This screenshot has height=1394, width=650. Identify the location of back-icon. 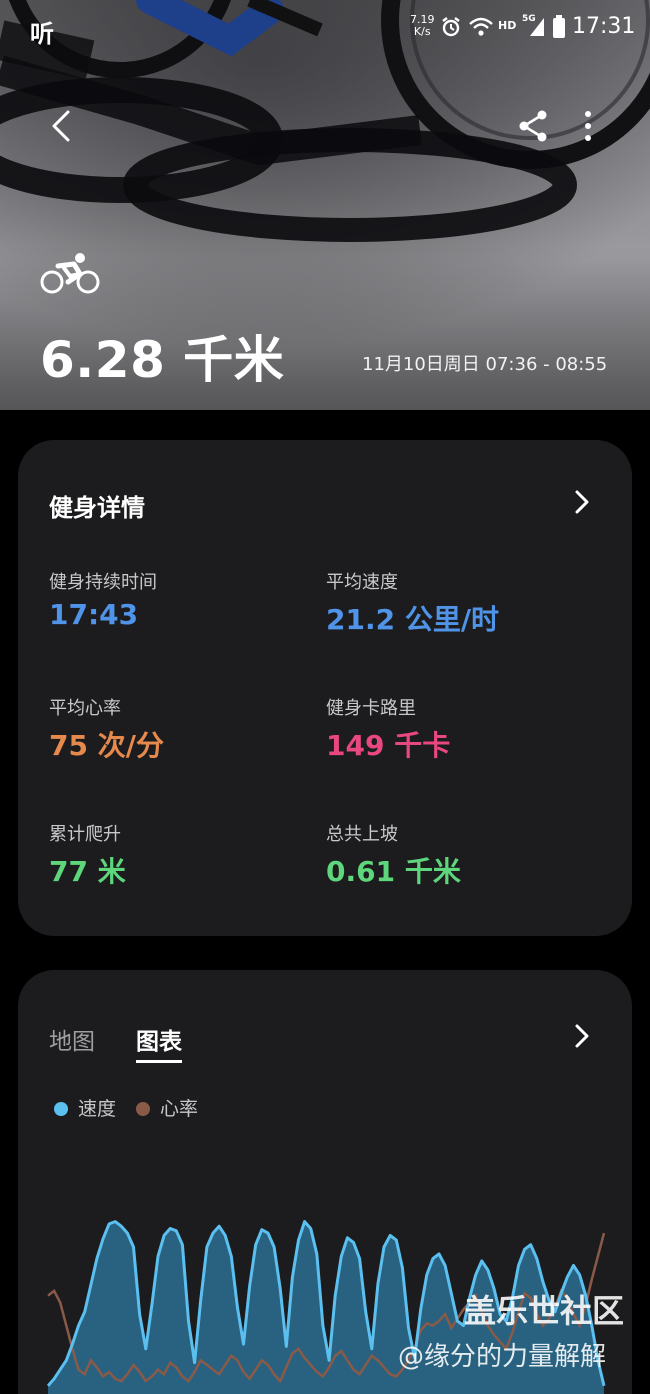
(64, 126).